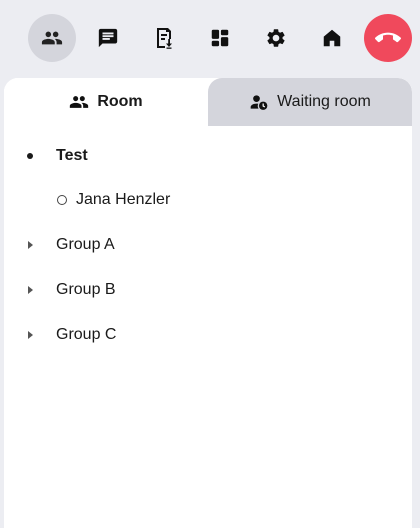  I want to click on home-button, so click(332, 38).